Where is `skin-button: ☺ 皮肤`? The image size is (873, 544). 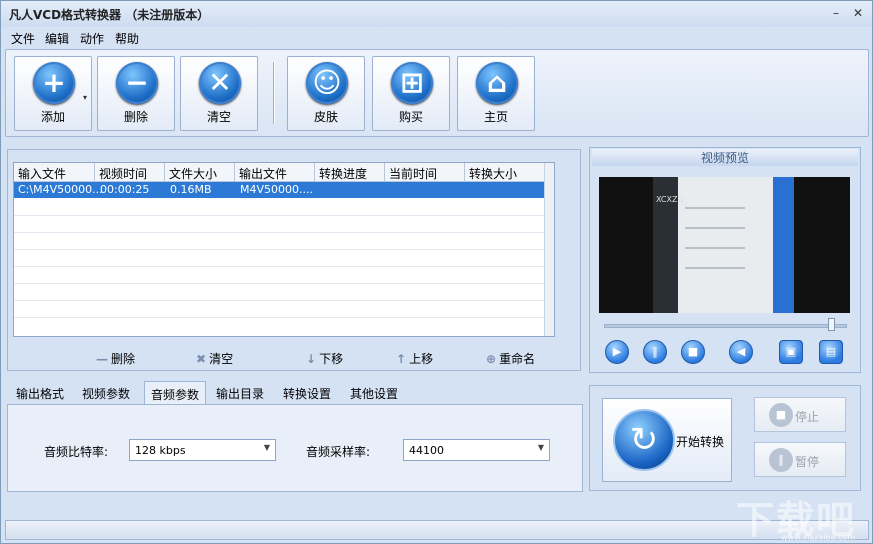 skin-button: ☺ 皮肤 is located at coordinates (326, 93).